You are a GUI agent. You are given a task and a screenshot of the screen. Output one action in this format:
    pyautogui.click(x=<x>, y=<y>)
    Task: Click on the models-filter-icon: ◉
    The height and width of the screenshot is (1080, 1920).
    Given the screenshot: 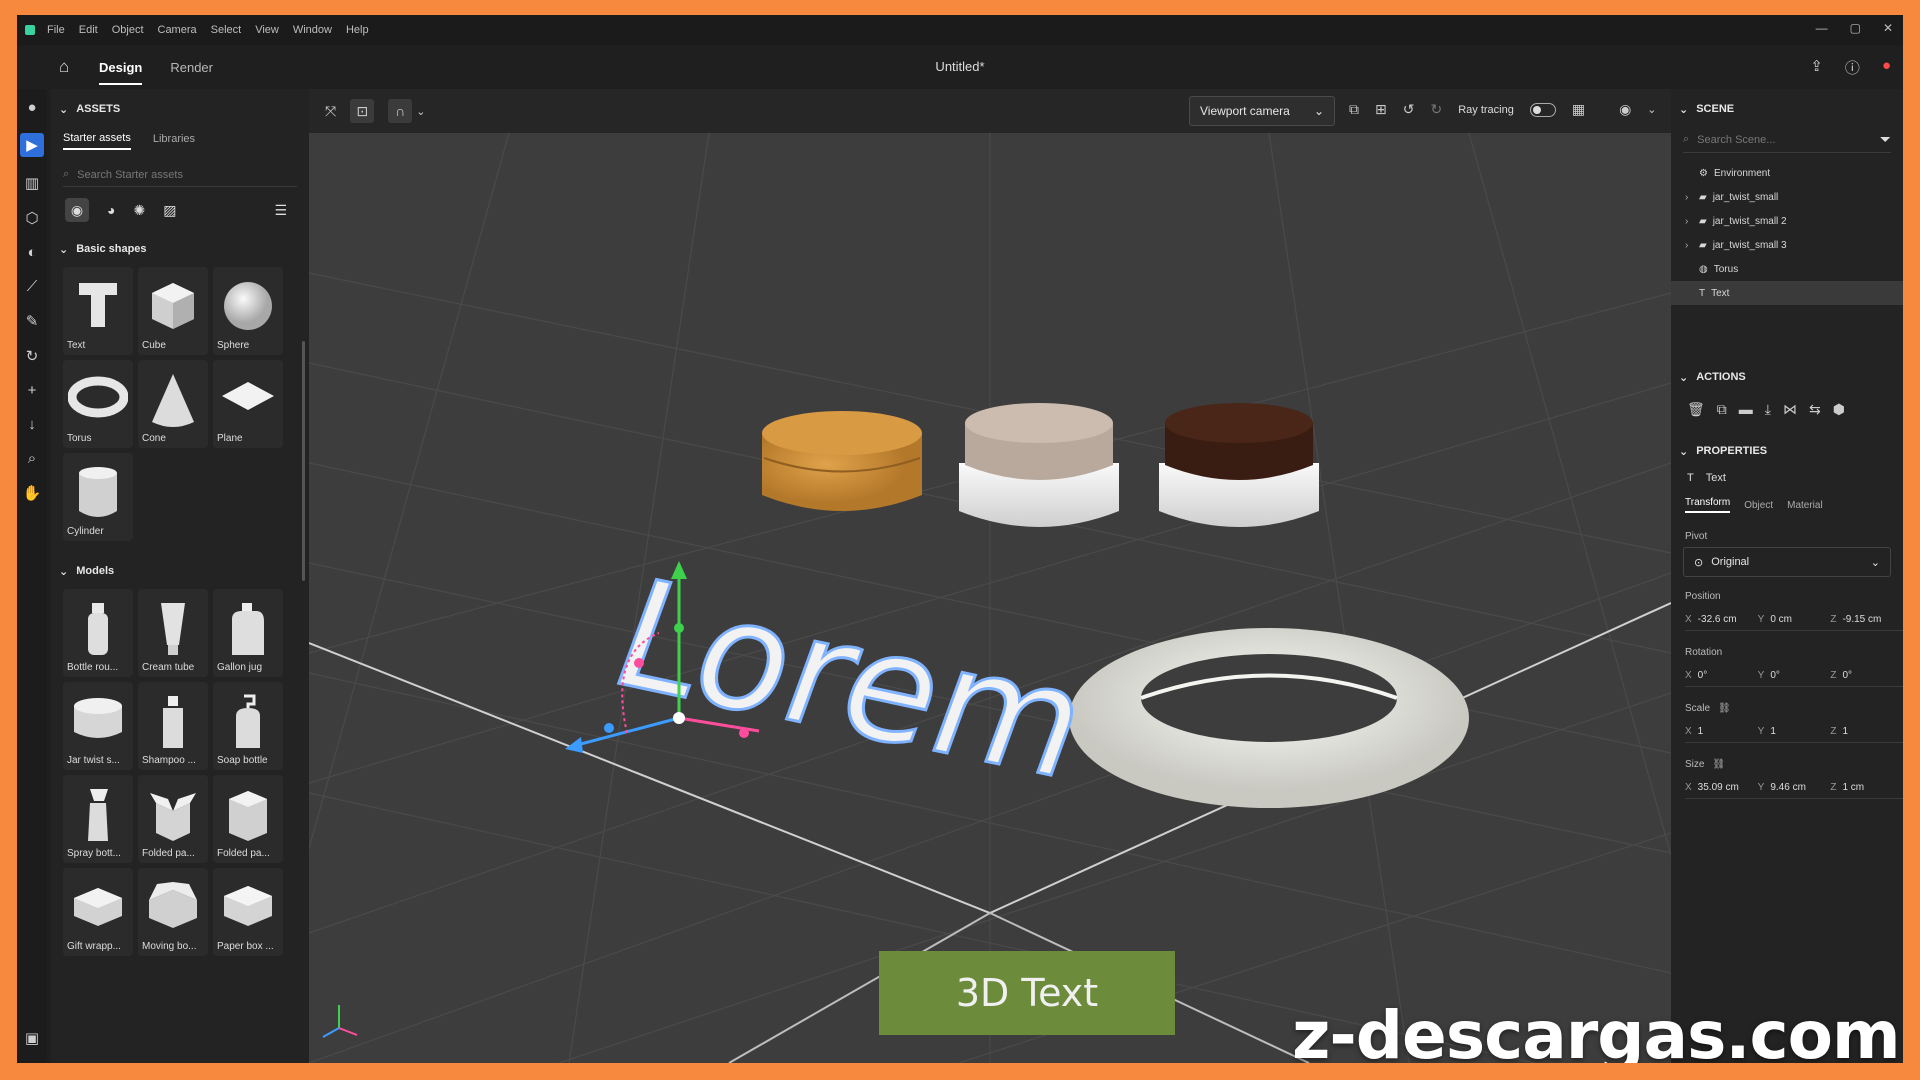 What is the action you would take?
    pyautogui.click(x=77, y=210)
    